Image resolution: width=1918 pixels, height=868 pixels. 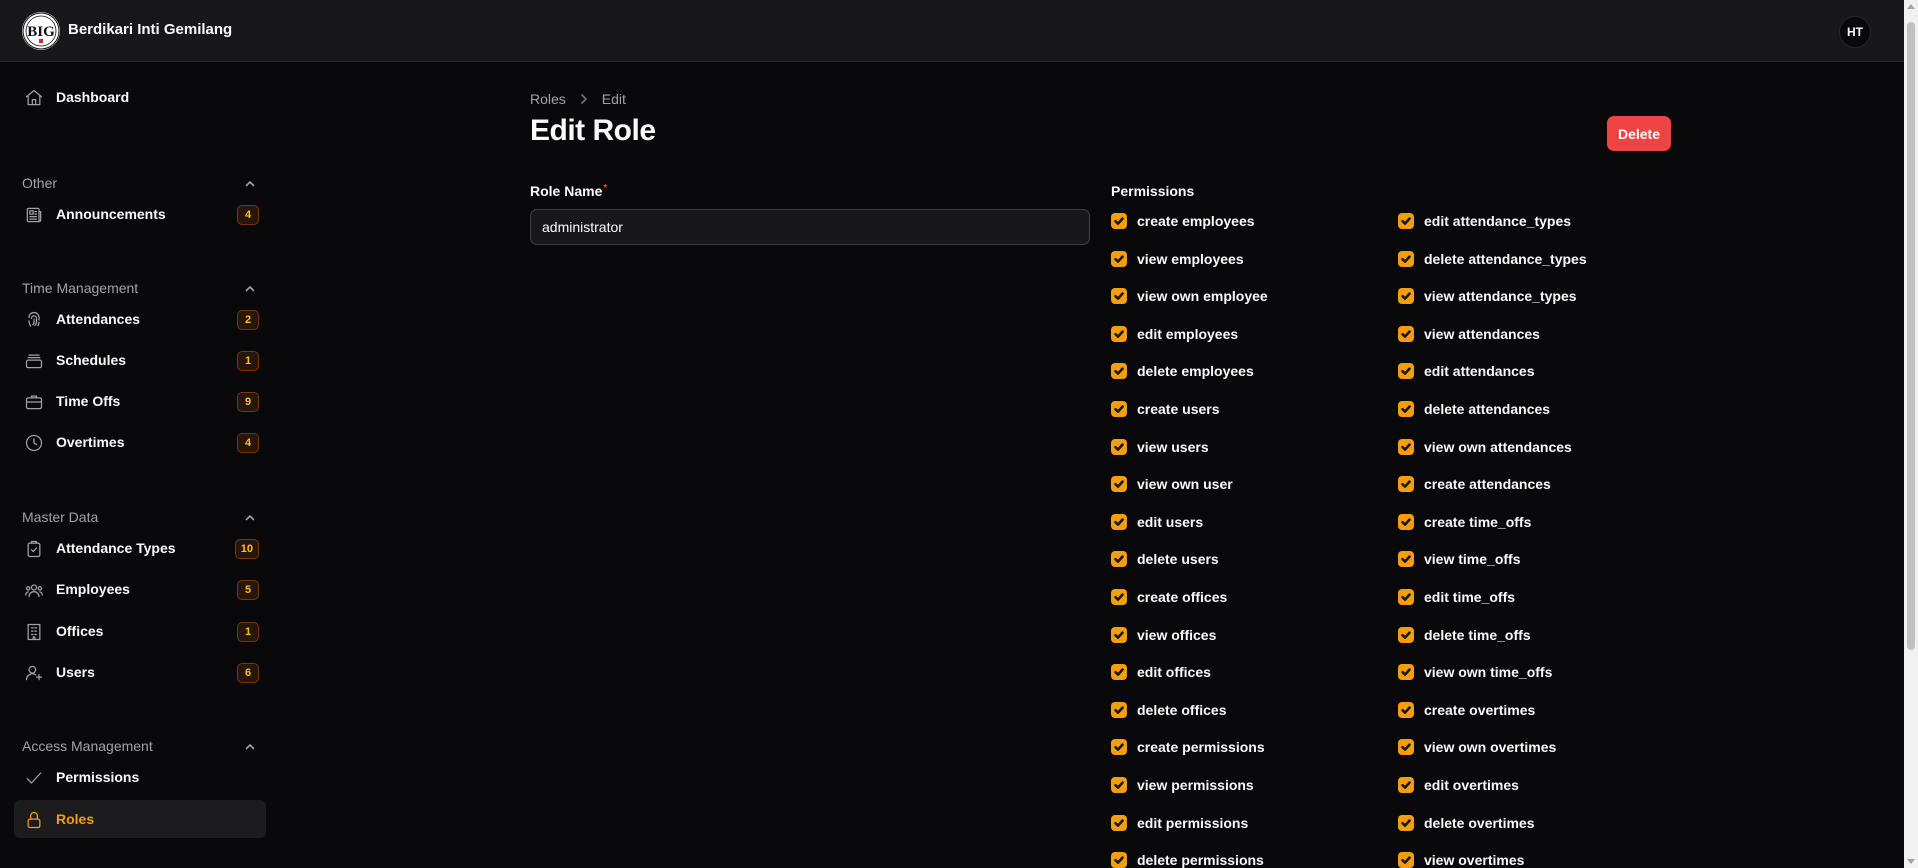 I want to click on permission-item: delete users, so click(x=1241, y=559).